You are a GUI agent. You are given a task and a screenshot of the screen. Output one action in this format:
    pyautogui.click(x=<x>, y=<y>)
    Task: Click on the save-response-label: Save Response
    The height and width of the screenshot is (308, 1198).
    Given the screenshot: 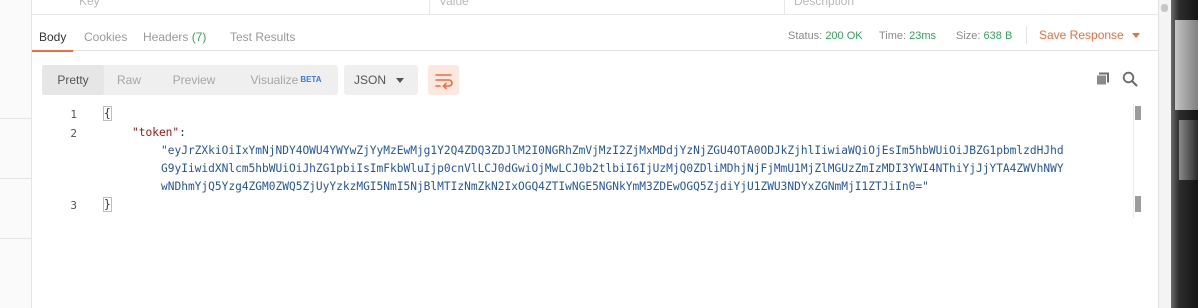 What is the action you would take?
    pyautogui.click(x=1081, y=35)
    